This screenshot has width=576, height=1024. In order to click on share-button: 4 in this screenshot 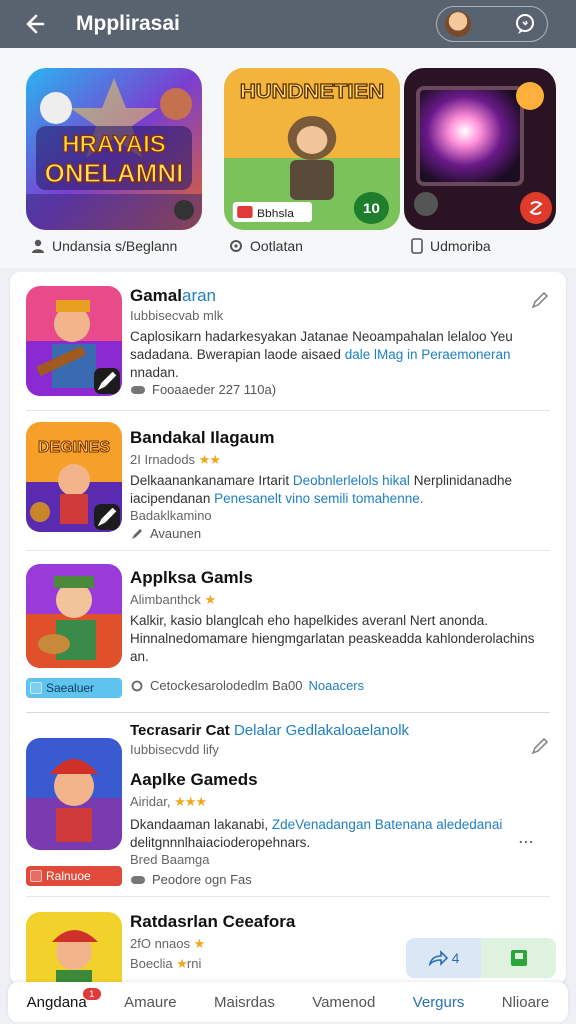, I will do `click(443, 958)`.